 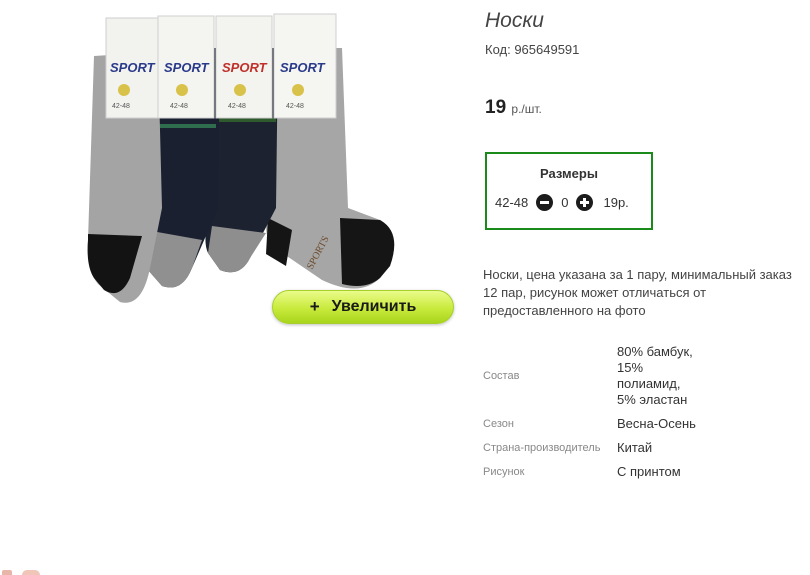 What do you see at coordinates (374, 306) in the screenshot?
I see `zoom-button-label: Увеличить` at bounding box center [374, 306].